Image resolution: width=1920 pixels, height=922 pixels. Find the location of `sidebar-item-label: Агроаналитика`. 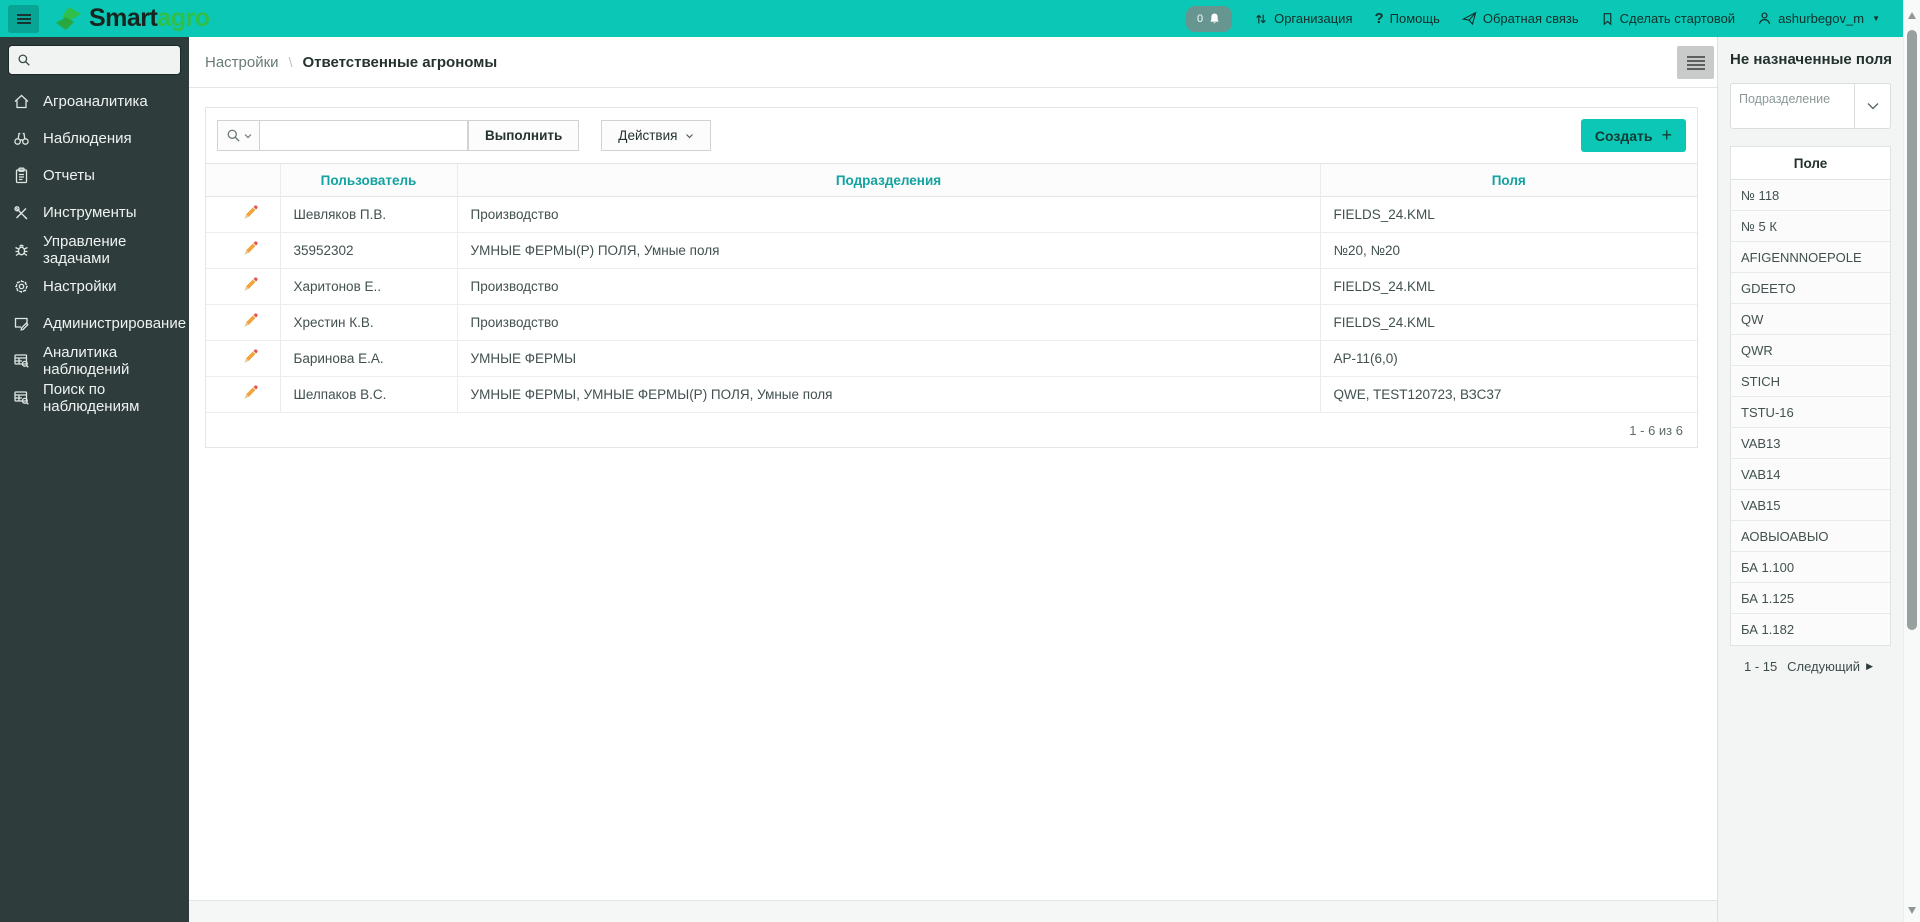

sidebar-item-label: Агроаналитика is located at coordinates (95, 101).